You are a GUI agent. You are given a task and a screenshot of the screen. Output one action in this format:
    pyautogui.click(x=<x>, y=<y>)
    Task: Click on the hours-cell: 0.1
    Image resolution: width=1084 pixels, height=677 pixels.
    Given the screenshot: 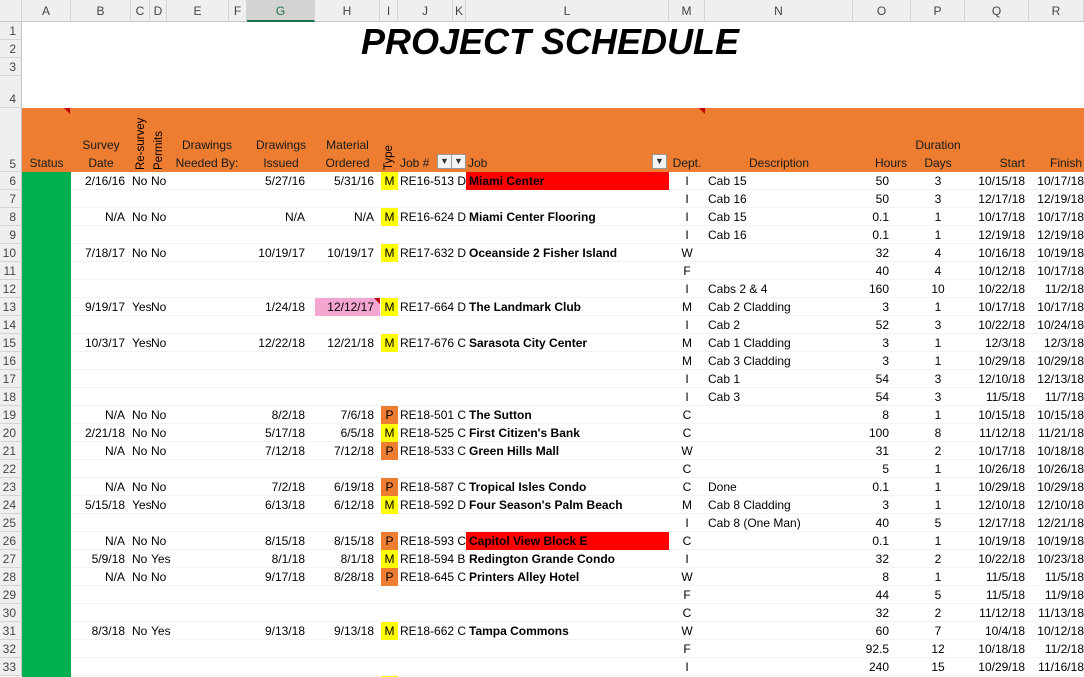 What is the action you would take?
    pyautogui.click(x=882, y=541)
    